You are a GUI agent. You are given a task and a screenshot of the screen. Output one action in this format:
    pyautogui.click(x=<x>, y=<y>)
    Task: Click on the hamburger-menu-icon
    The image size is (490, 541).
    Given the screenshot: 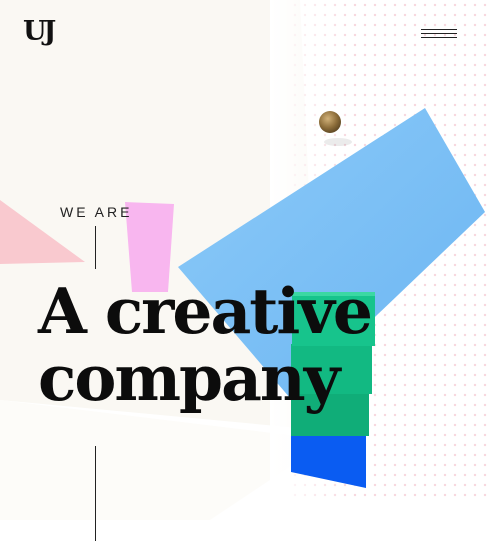 What is the action you would take?
    pyautogui.click(x=439, y=35)
    